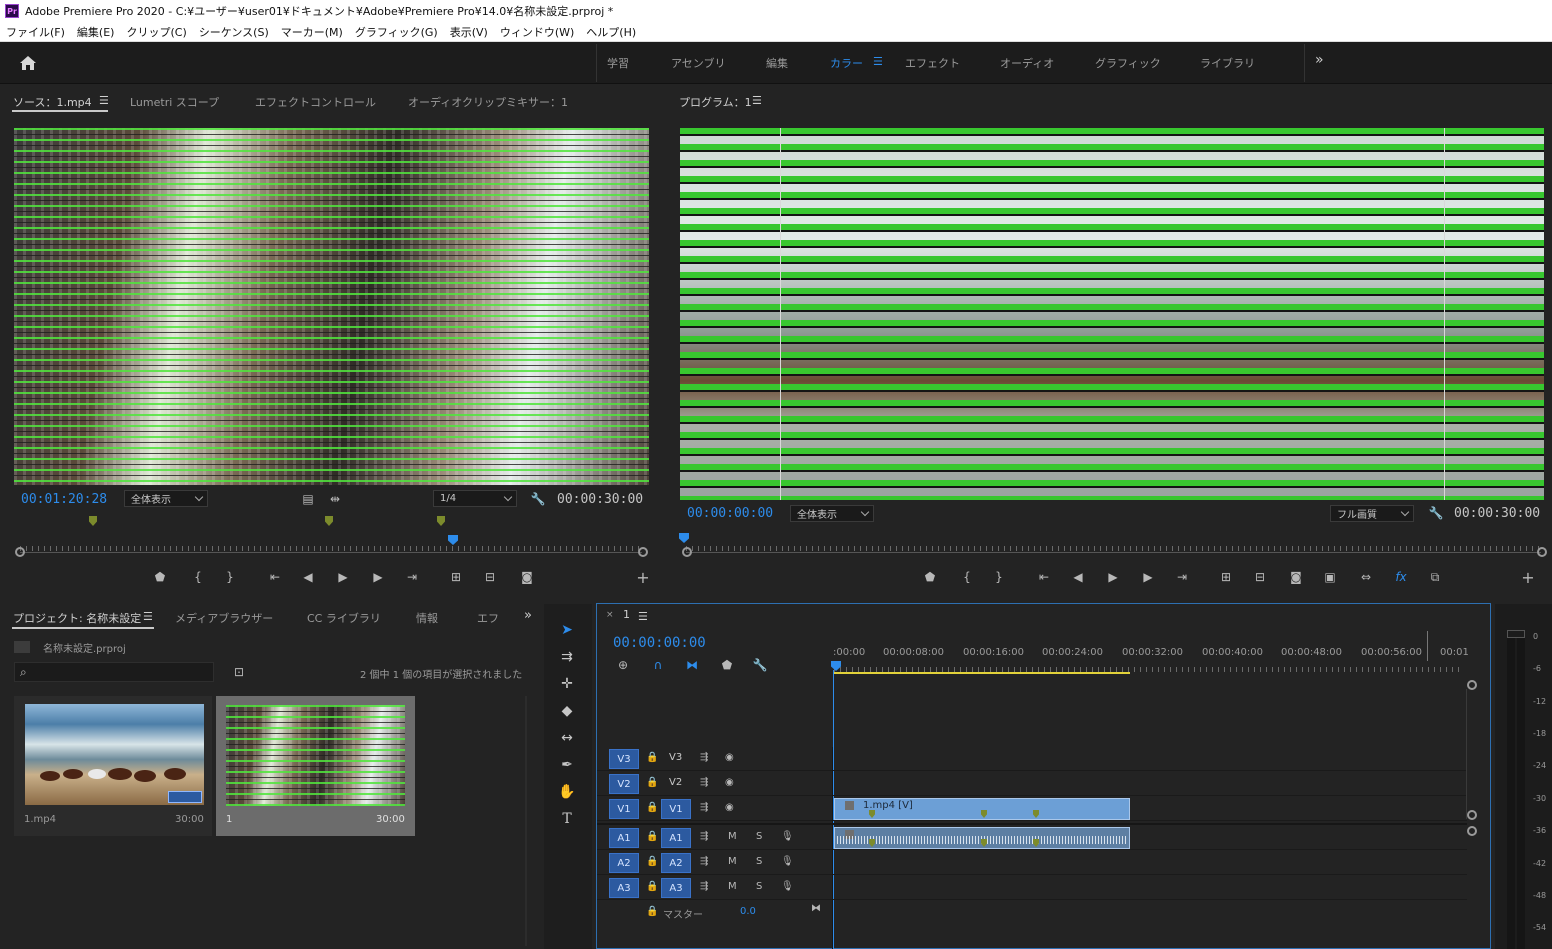  What do you see at coordinates (652, 836) in the screenshot?
I see `lock-icon: 🔒` at bounding box center [652, 836].